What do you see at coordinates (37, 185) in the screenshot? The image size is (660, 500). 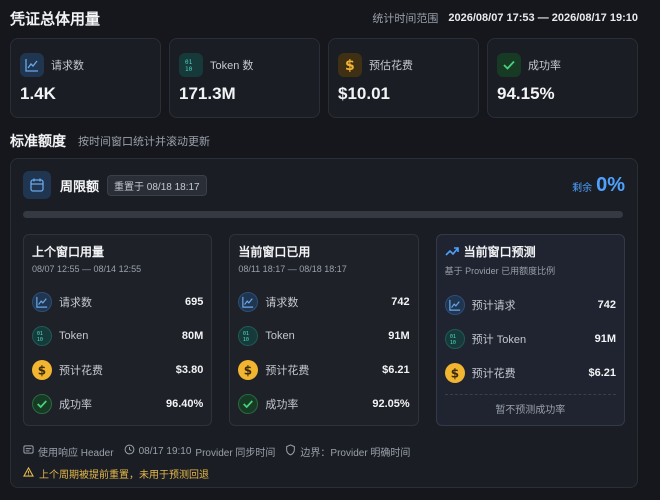 I see `calendar-icon` at bounding box center [37, 185].